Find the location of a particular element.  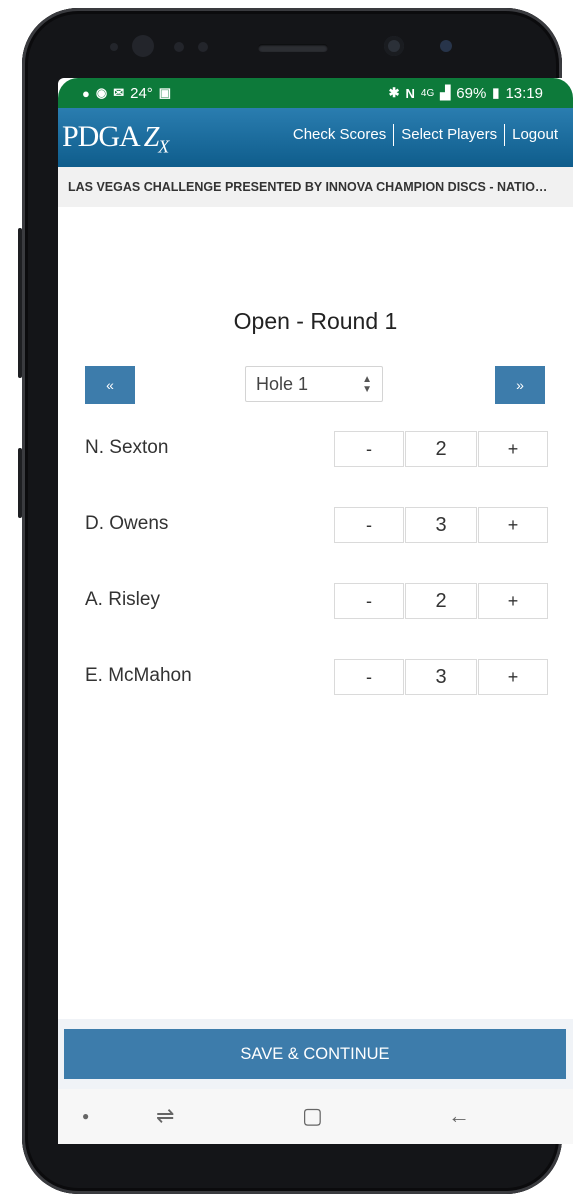

previous-hole-button: « is located at coordinates (110, 385).